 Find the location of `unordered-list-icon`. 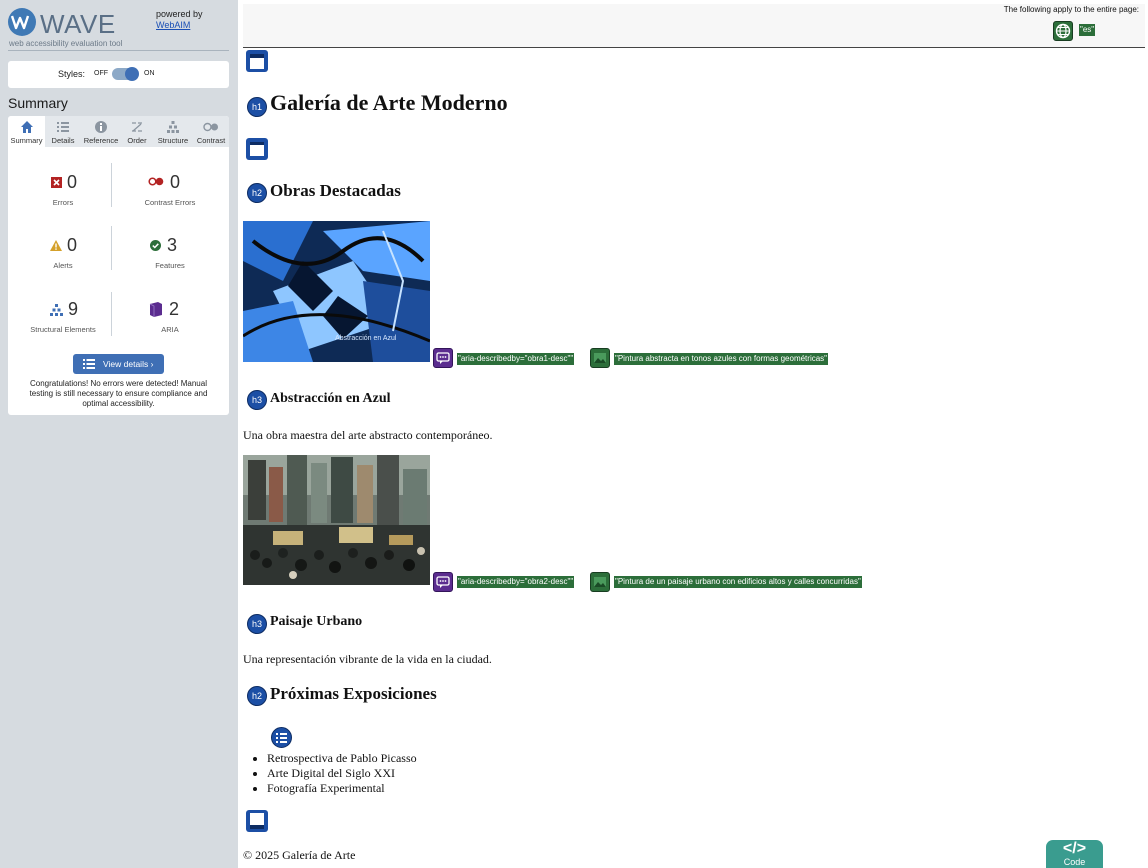

unordered-list-icon is located at coordinates (281, 737).